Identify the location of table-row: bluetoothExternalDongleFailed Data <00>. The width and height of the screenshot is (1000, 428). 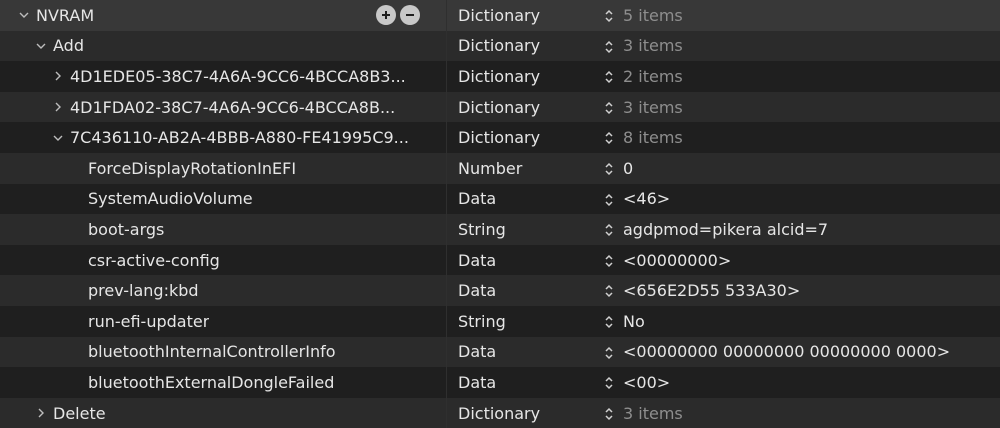
(500, 382).